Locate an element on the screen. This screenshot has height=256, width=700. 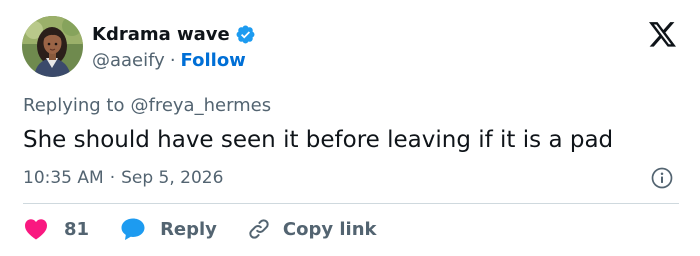
display-name: Kdrama wave is located at coordinates (161, 34).